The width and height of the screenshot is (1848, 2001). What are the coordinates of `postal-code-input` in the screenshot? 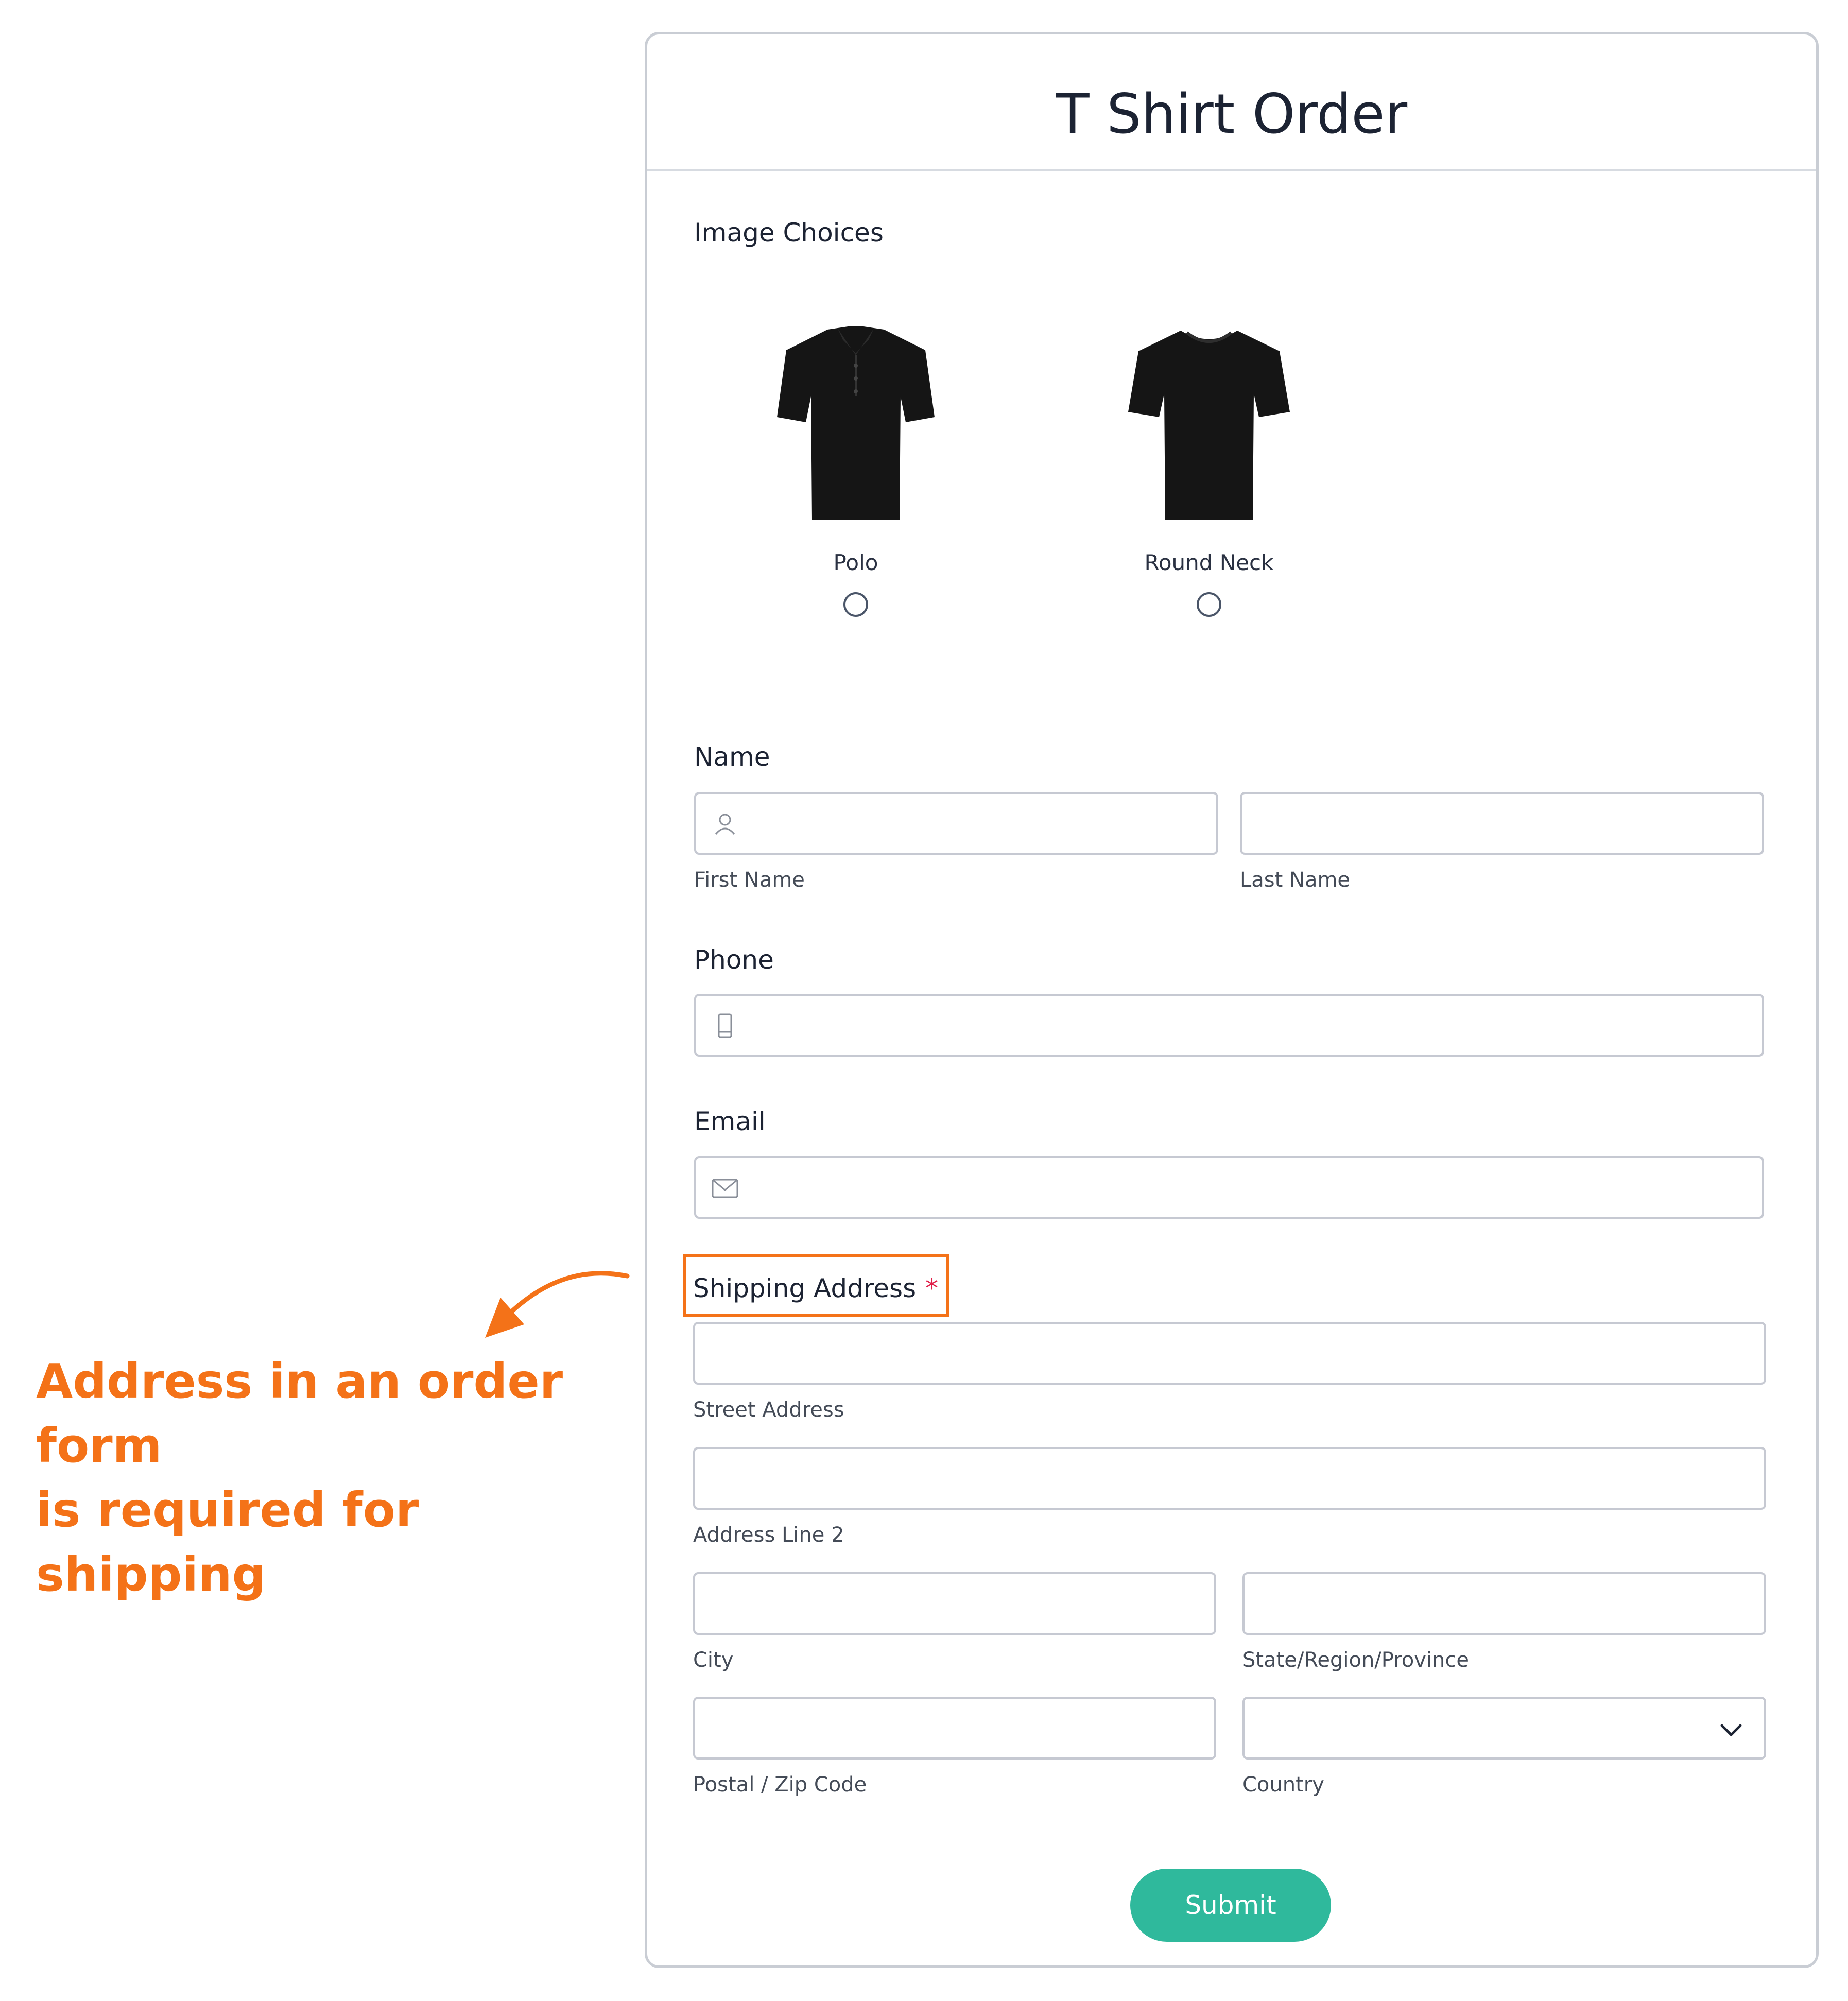 It's located at (954, 1729).